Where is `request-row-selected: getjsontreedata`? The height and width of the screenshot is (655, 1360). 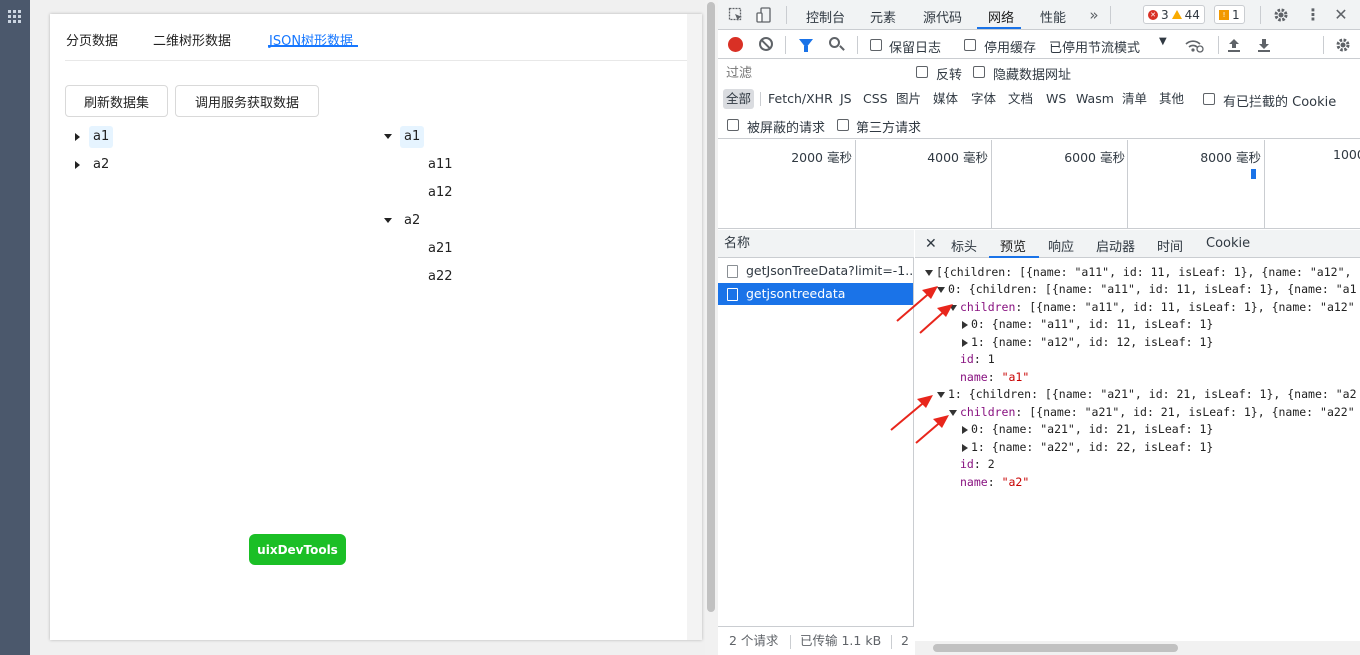
request-row-selected: getjsontreedata is located at coordinates (815, 294).